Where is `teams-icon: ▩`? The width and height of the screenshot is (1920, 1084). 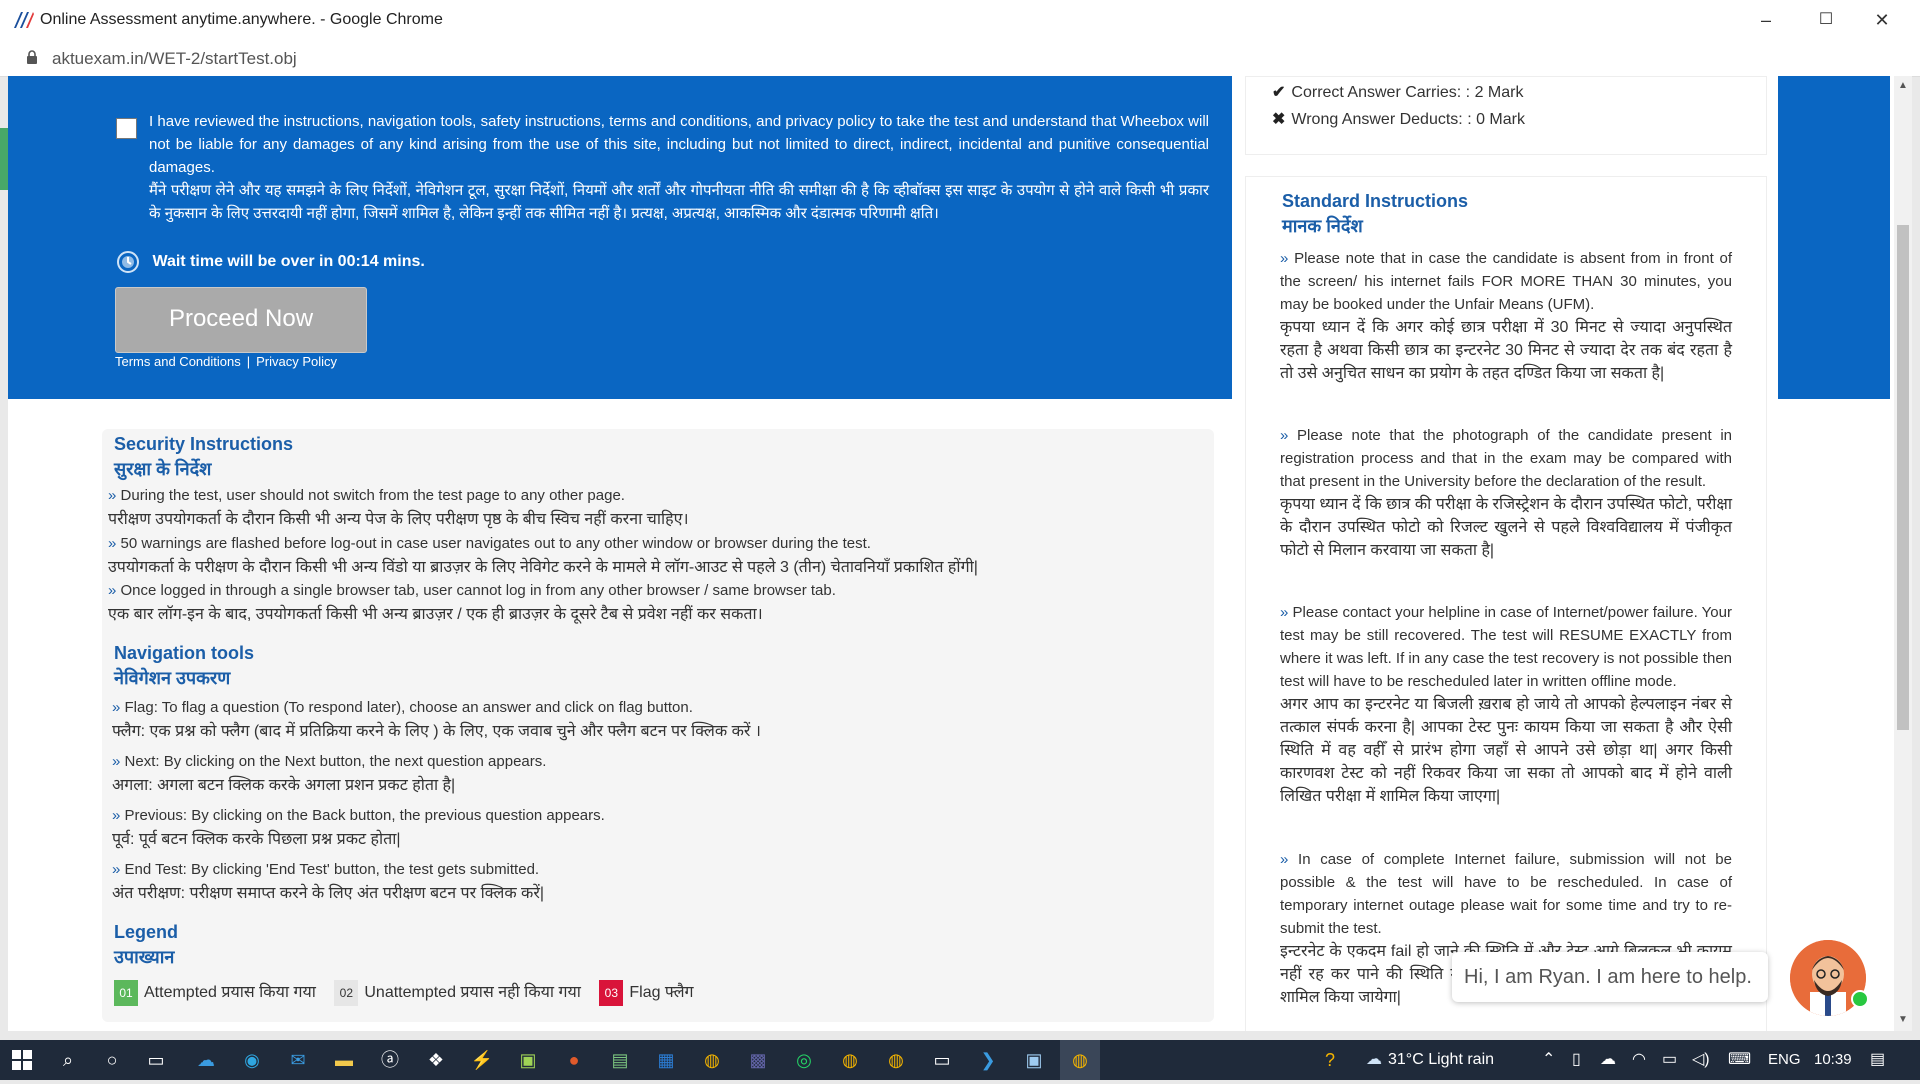 teams-icon: ▩ is located at coordinates (758, 1060).